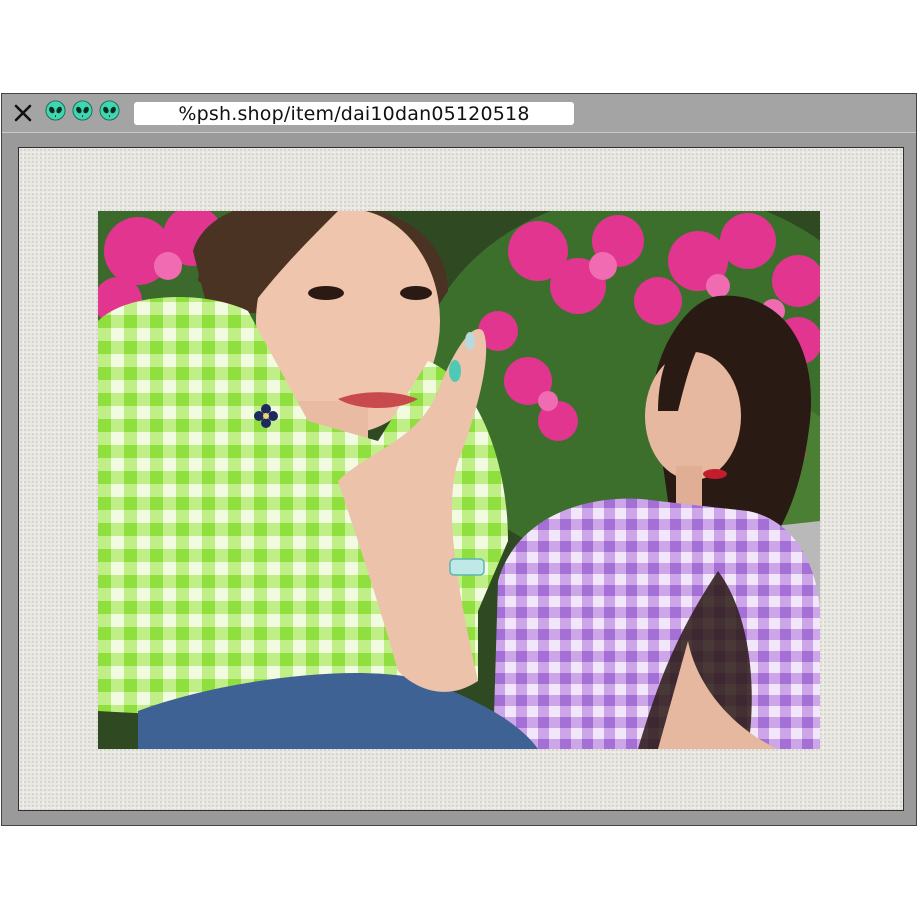 The width and height of the screenshot is (920, 920). I want to click on close-icon, so click(23, 113).